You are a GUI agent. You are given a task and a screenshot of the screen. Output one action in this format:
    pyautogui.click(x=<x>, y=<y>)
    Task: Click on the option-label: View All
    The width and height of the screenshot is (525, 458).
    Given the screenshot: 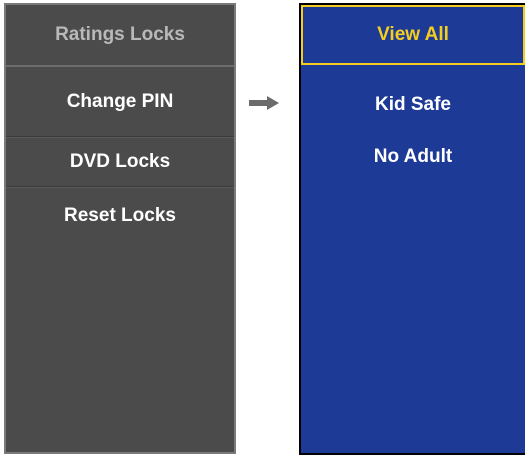 What is the action you would take?
    pyautogui.click(x=413, y=34)
    